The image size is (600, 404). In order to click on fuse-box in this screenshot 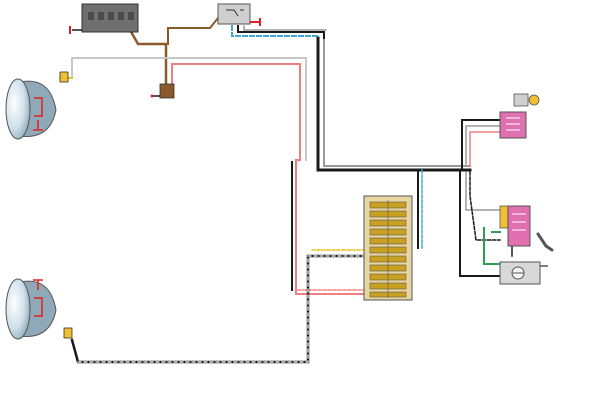, I will do `click(388, 248)`.